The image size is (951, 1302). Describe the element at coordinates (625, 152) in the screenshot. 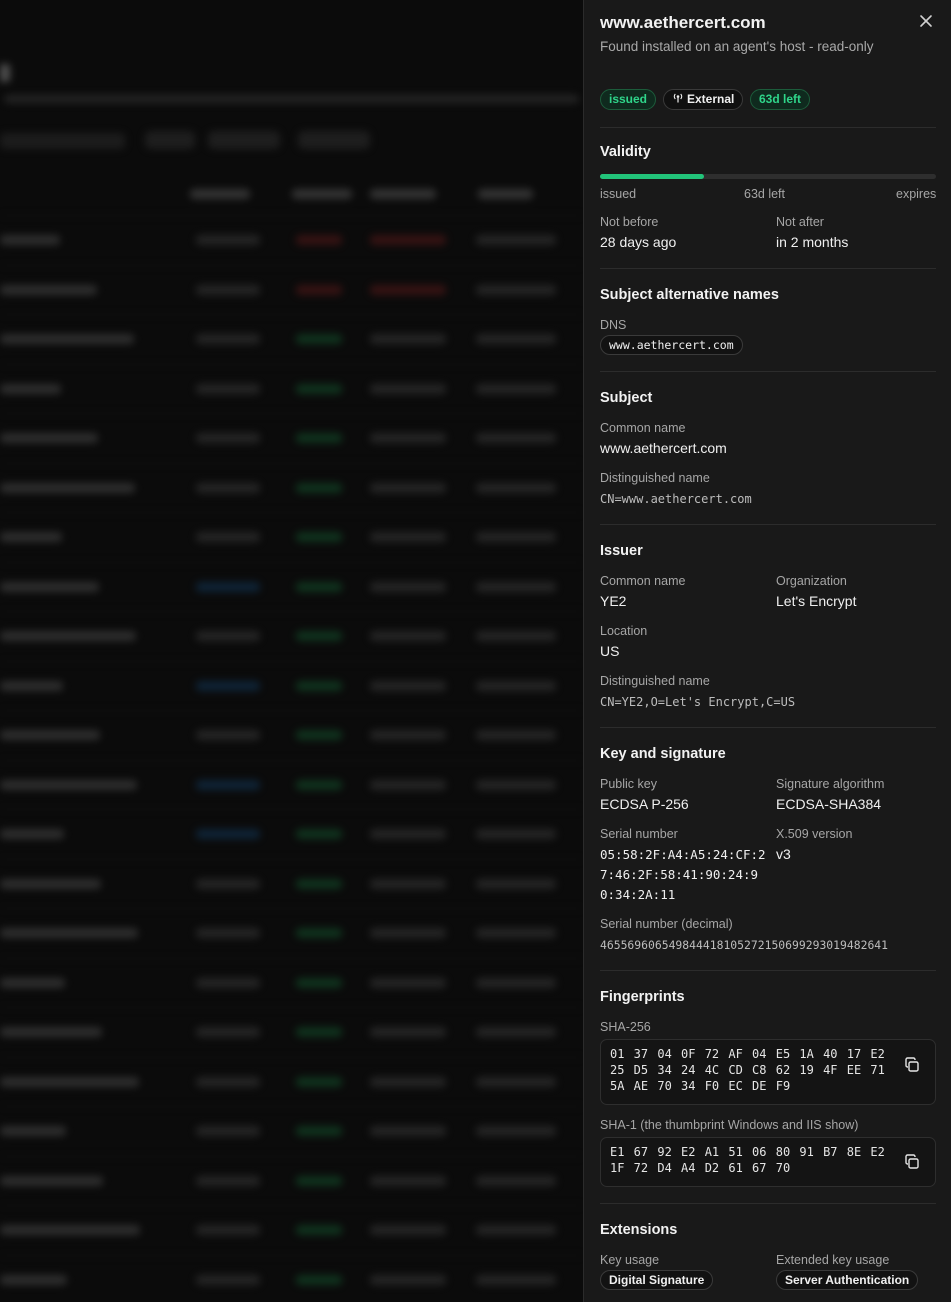

I see `validity-heading: Validity` at that location.